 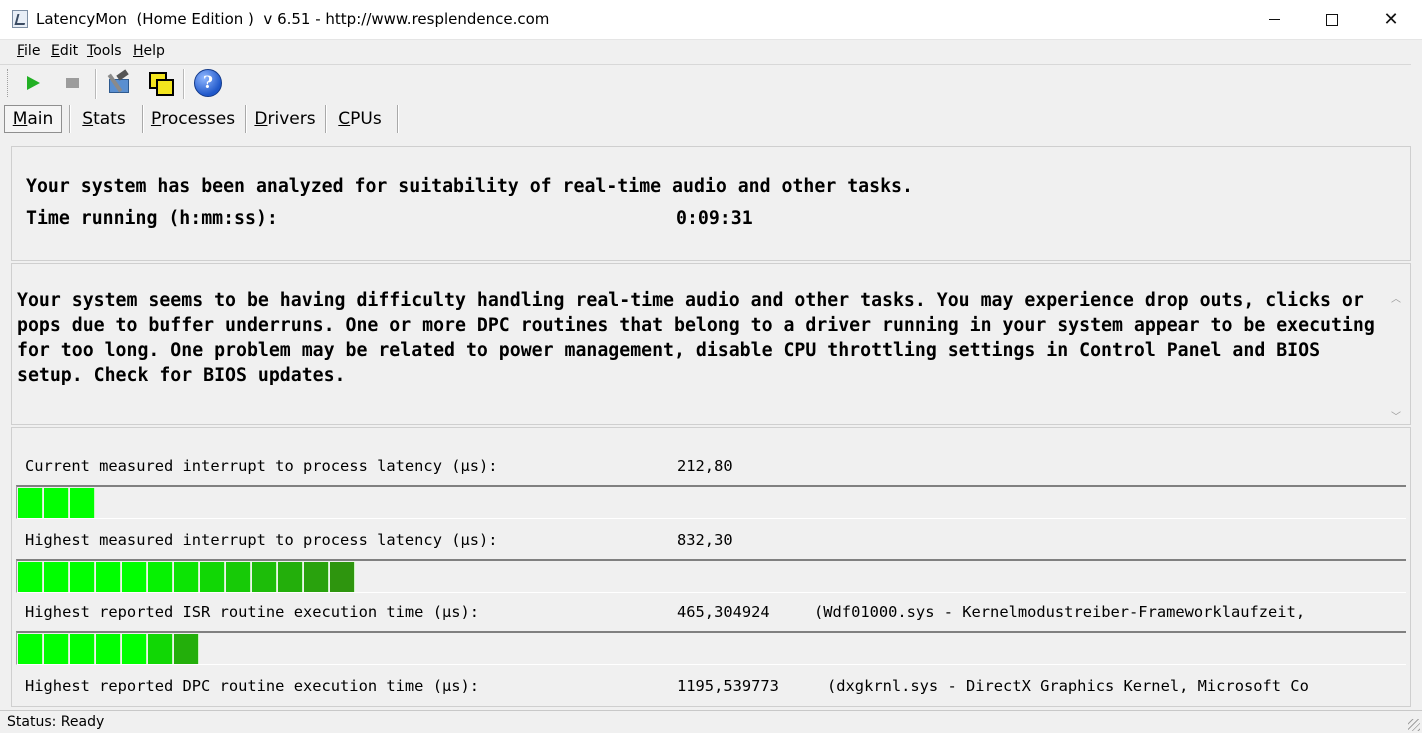 I want to click on status-bar: Status: Ready, so click(x=711, y=721).